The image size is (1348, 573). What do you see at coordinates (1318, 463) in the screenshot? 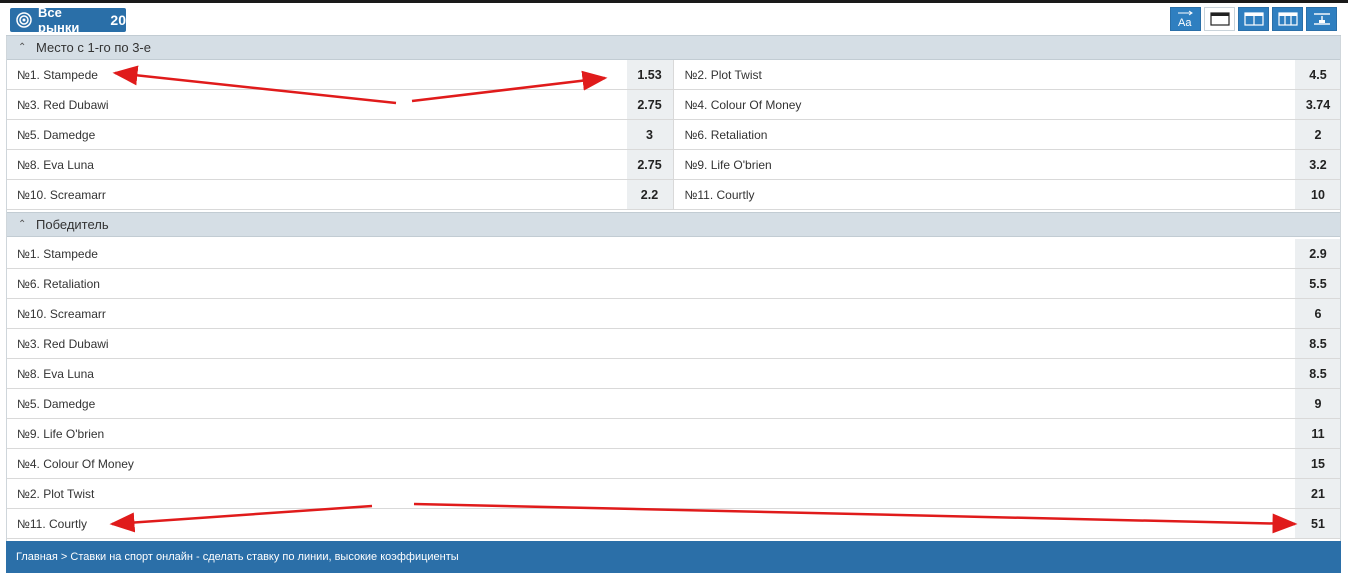
I see `odds-button: 15` at bounding box center [1318, 463].